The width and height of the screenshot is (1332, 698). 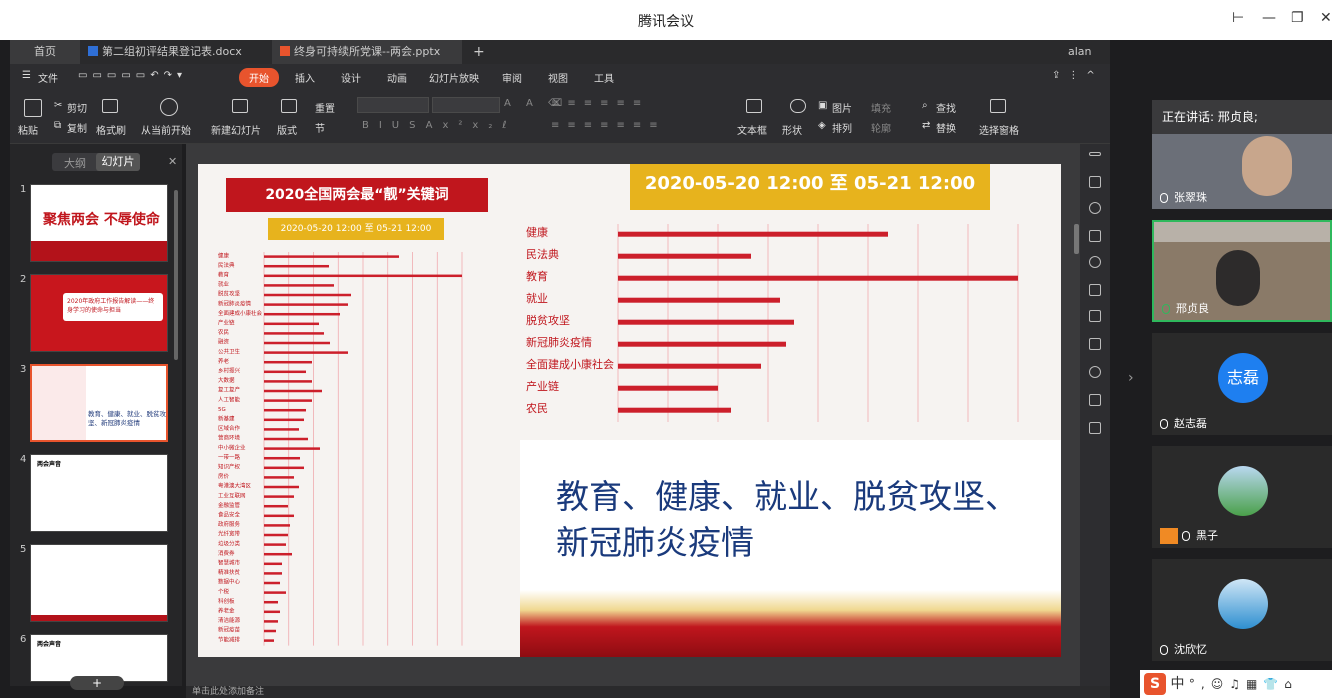 What do you see at coordinates (1095, 208) in the screenshot?
I see `shape-style-icon` at bounding box center [1095, 208].